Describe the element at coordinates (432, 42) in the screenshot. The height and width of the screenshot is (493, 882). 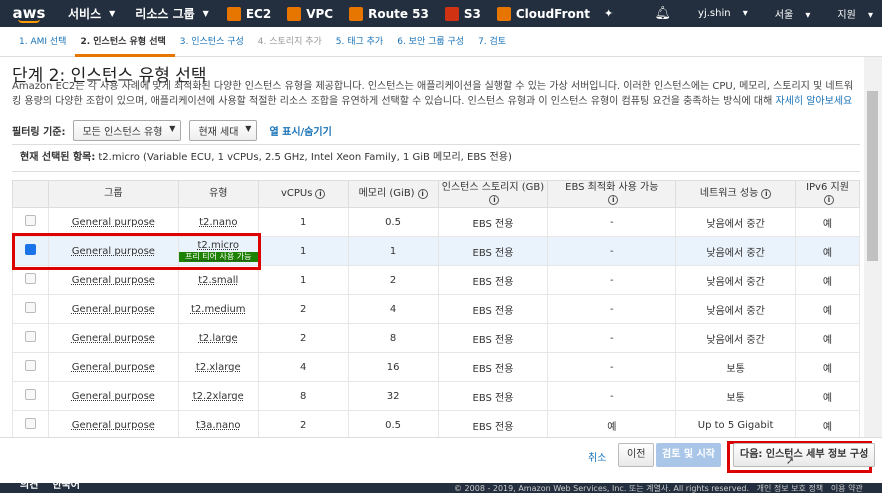
I see `step-security-group: 6. 보안 그룹 구성` at that location.